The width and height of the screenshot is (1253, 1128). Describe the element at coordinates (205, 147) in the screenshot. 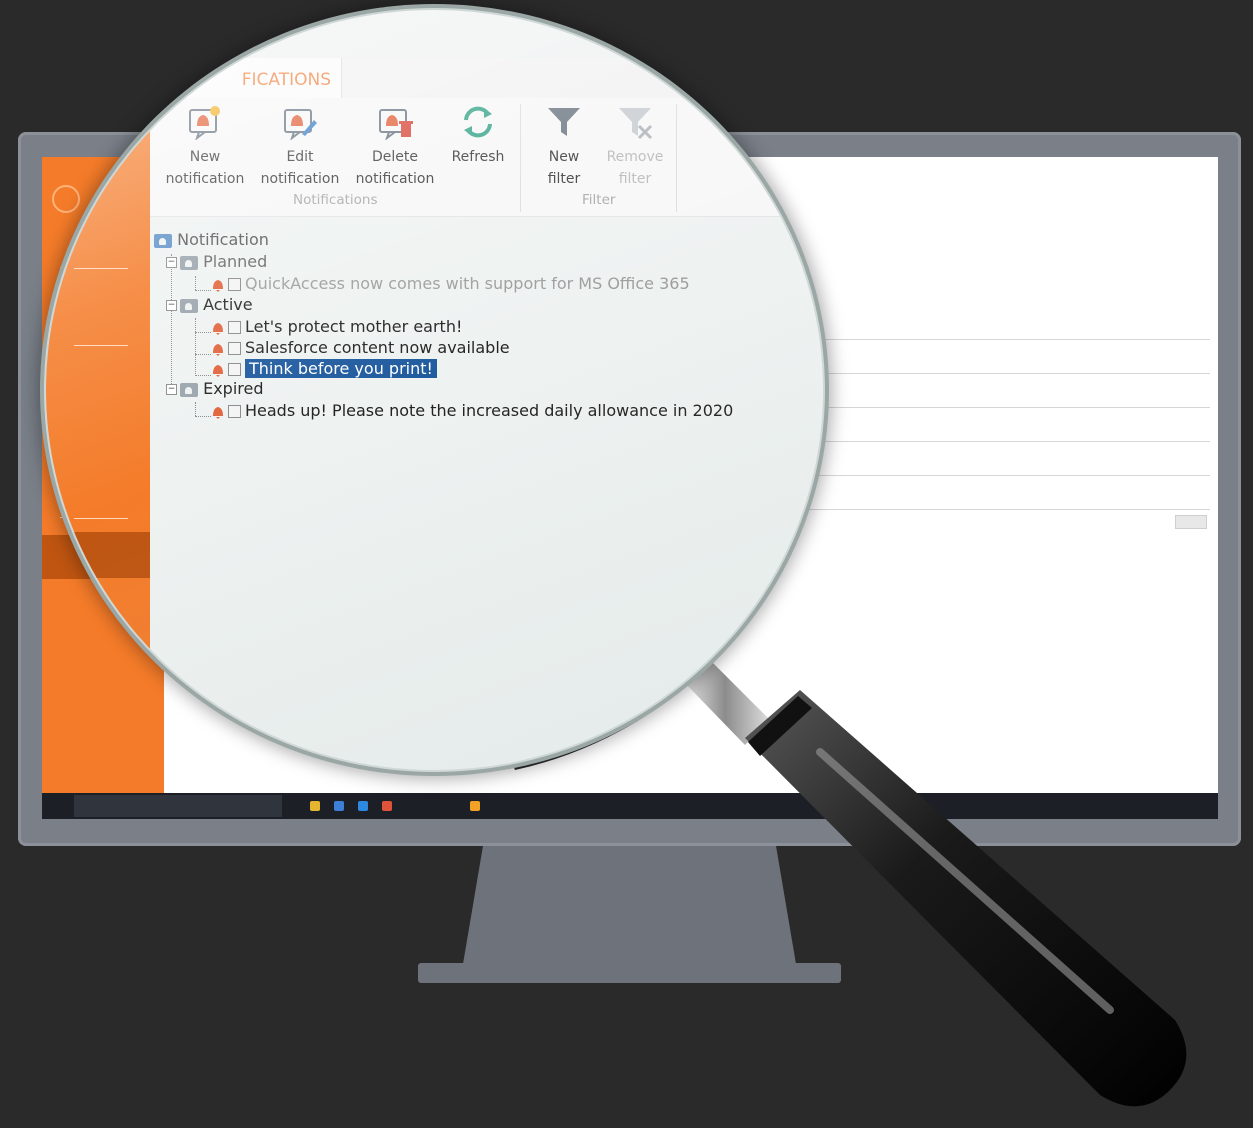

I see `new-notification-button: New notification` at that location.